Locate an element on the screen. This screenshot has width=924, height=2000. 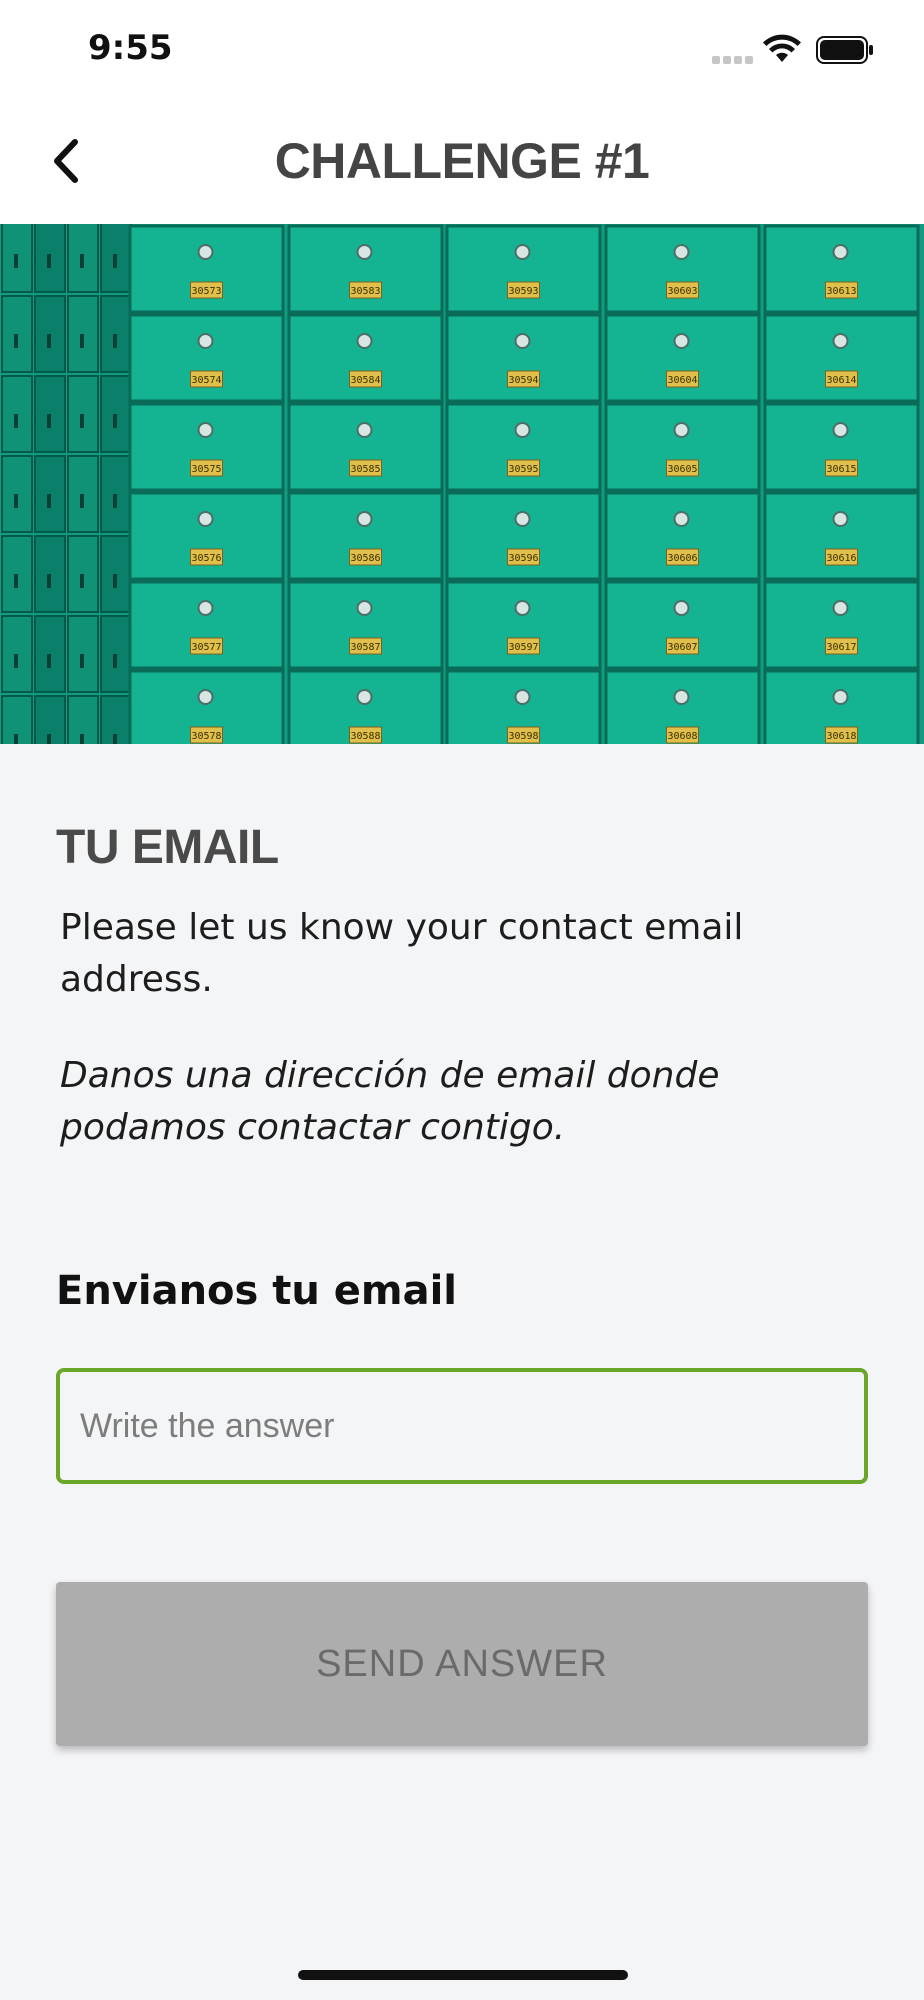
svg-text: 30608 is located at coordinates (682, 736).